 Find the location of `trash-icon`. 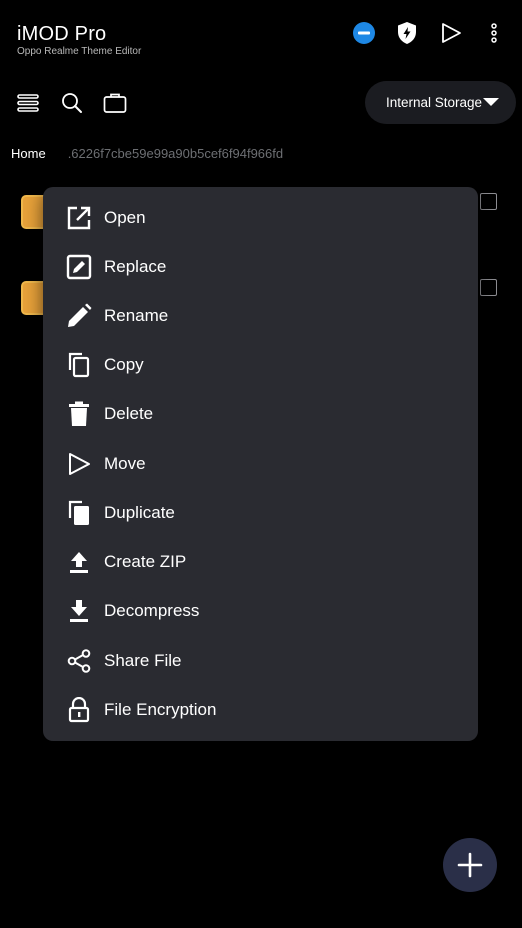

trash-icon is located at coordinates (79, 414).